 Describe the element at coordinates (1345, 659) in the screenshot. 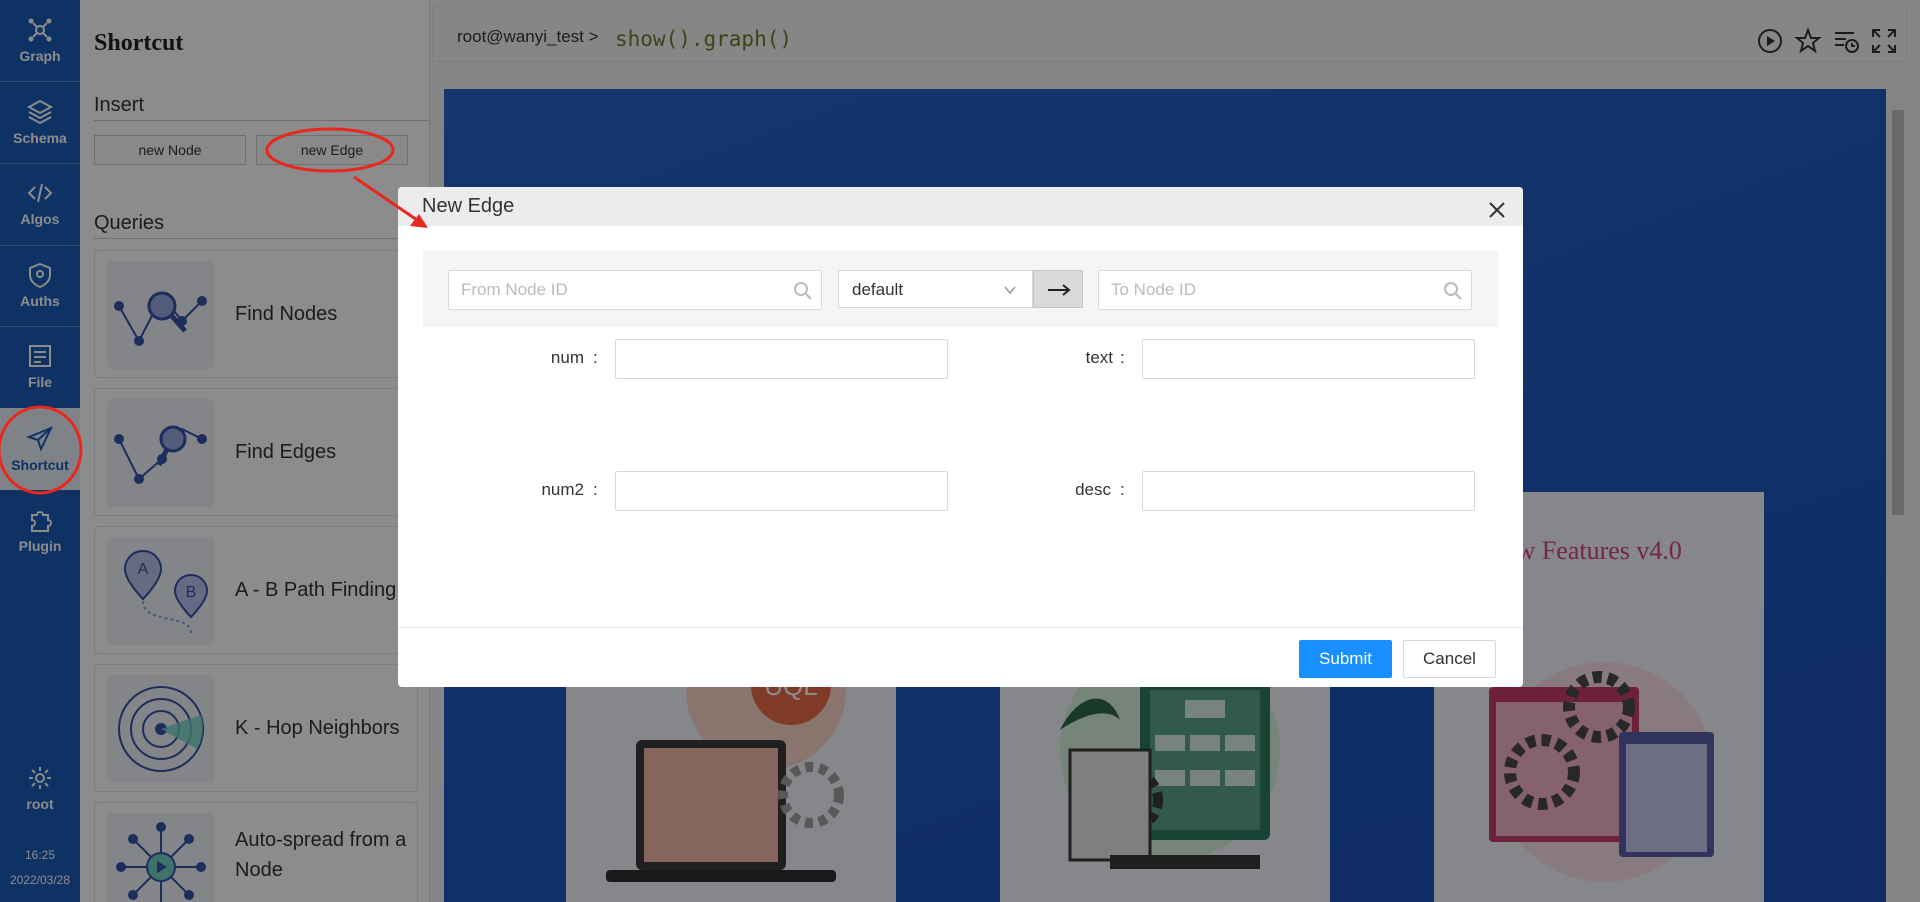

I see `submit-button: Submit` at that location.